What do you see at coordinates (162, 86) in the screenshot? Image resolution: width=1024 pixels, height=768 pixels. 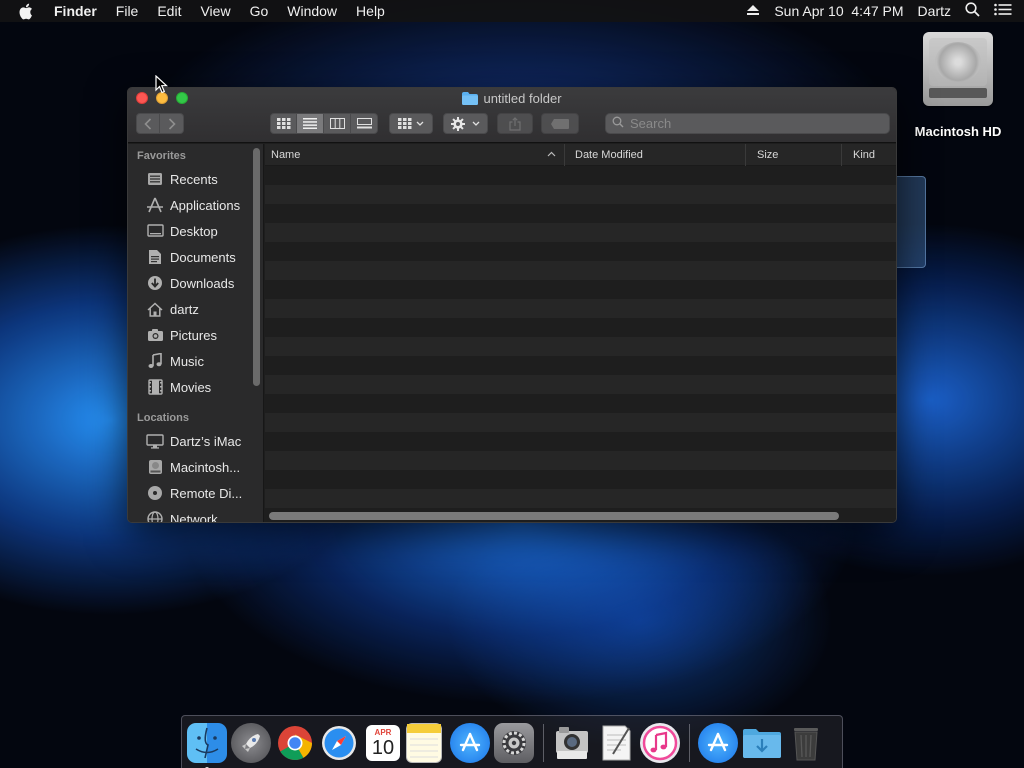 I see `mouse-cursor-icon` at bounding box center [162, 86].